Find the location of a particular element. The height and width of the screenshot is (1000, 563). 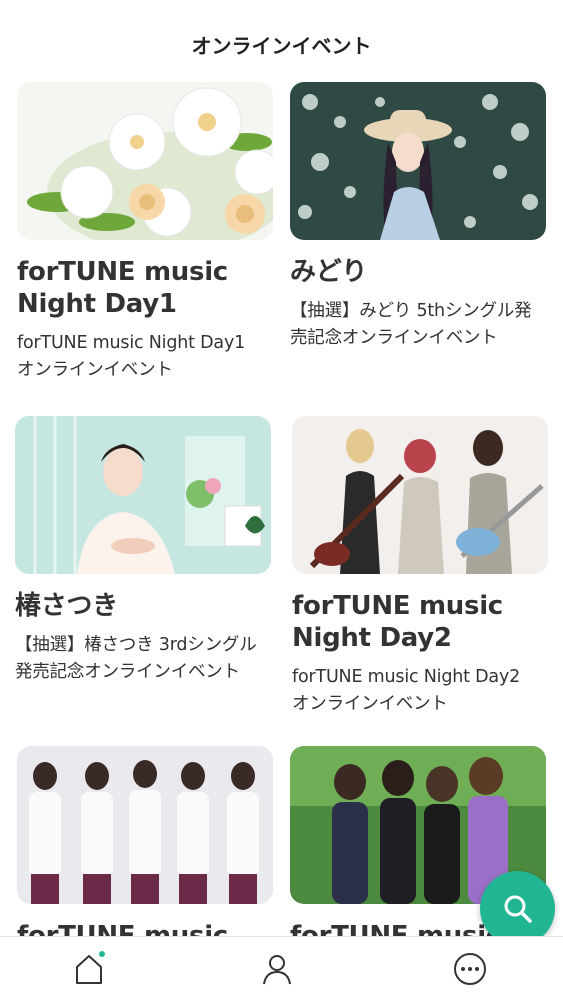

event-thumbnail-woman-hat is located at coordinates (418, 161).